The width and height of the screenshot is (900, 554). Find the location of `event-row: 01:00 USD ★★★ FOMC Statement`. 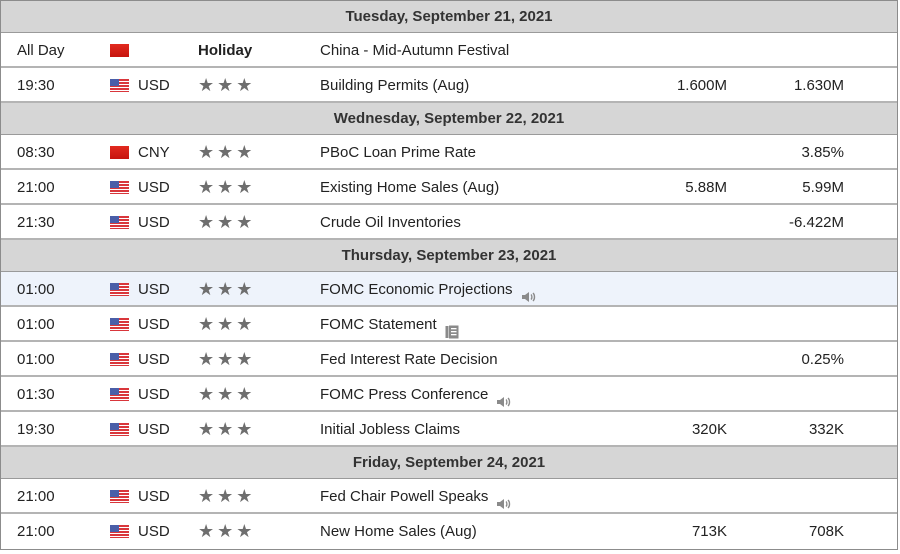

event-row: 01:00 USD ★★★ FOMC Statement is located at coordinates (449, 324).